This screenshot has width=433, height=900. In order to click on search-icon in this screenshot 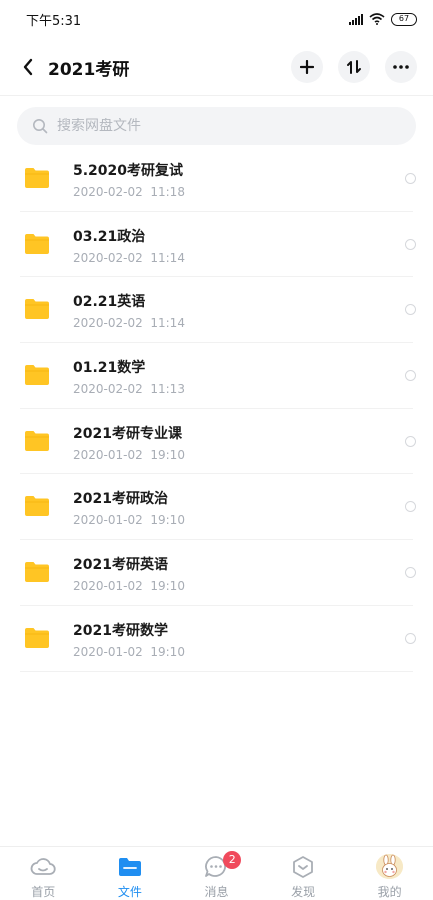, I will do `click(40, 126)`.